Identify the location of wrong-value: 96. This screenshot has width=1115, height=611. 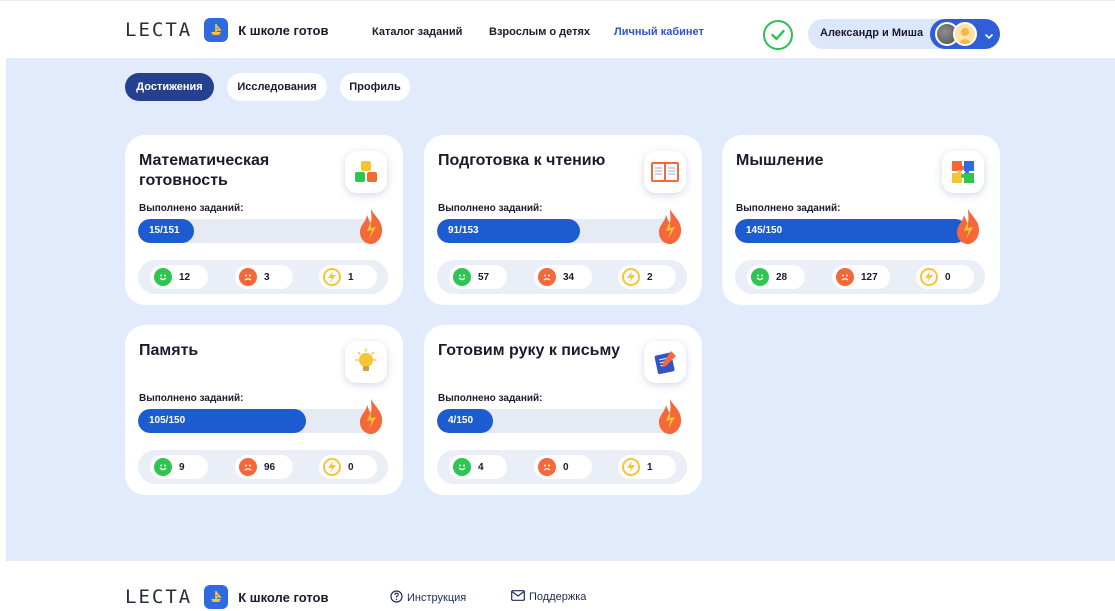
(270, 467).